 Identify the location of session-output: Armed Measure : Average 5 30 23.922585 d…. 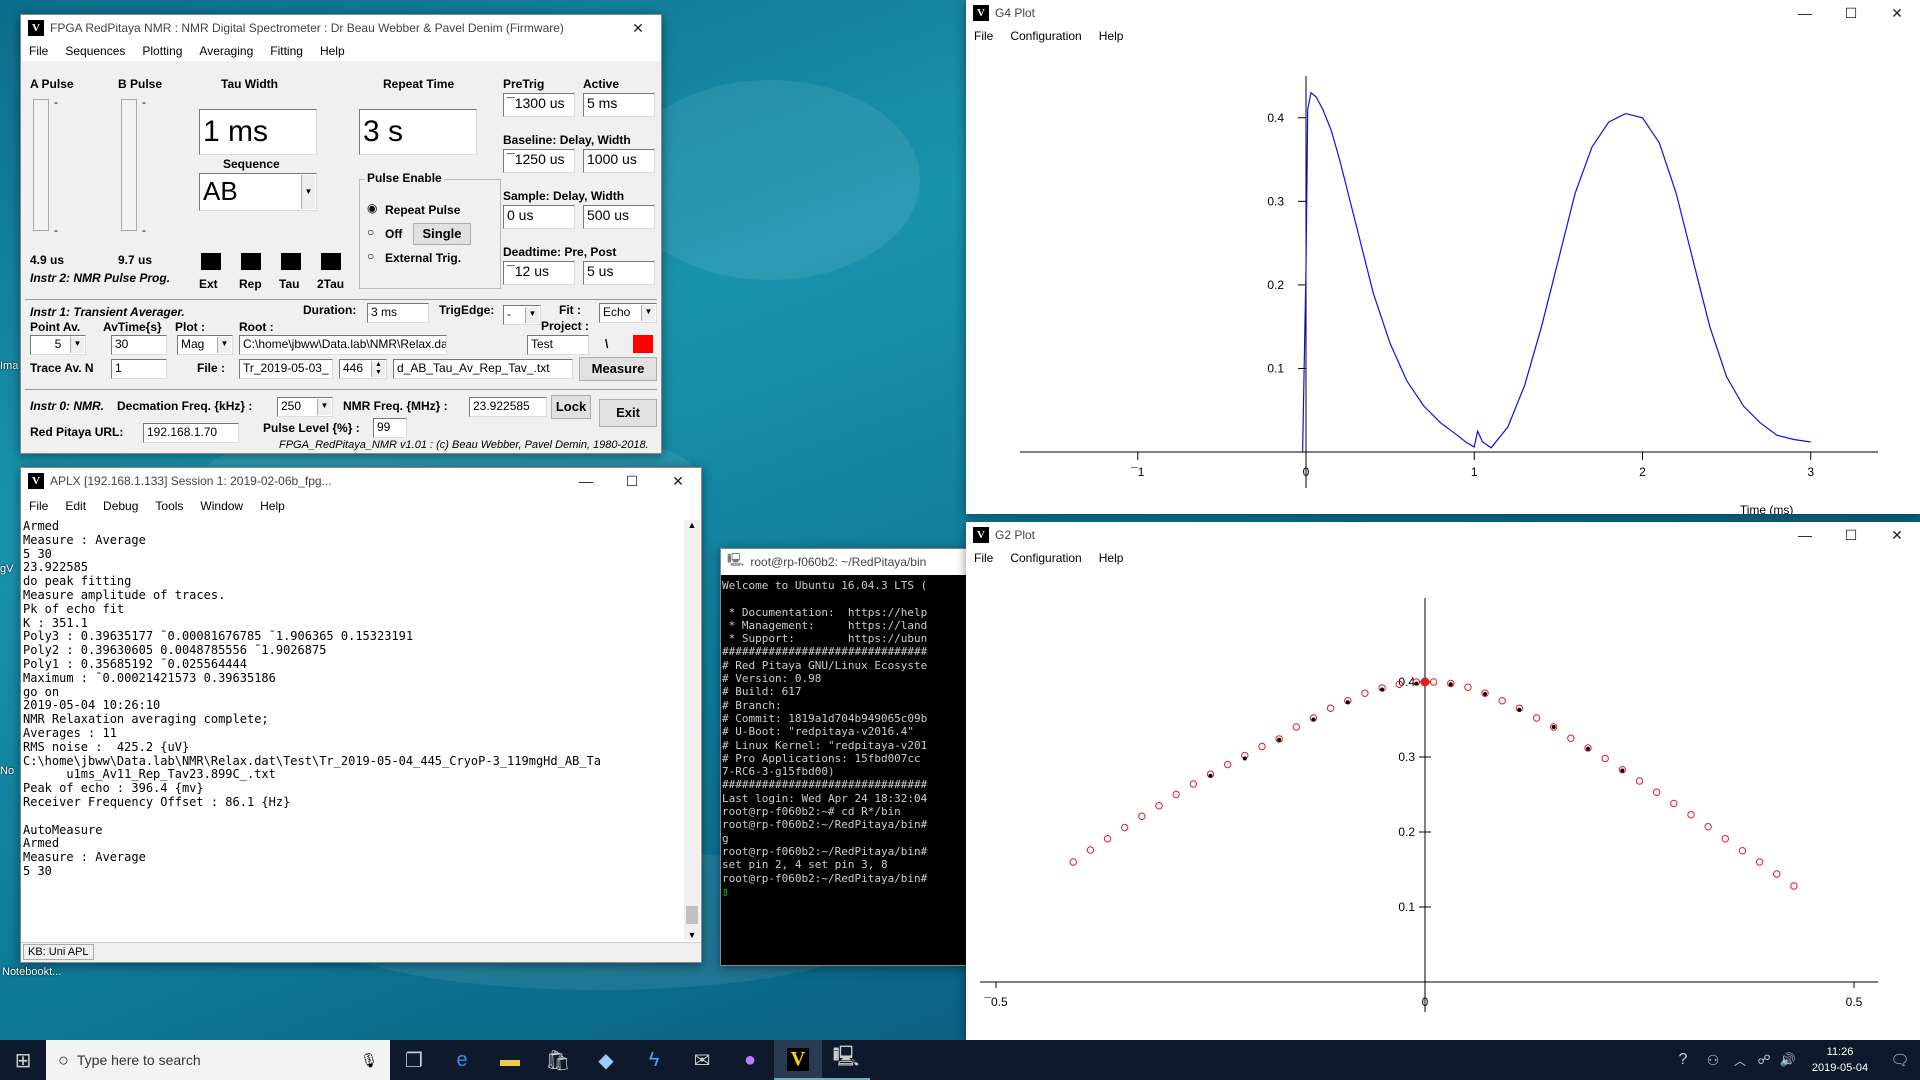
(352, 730).